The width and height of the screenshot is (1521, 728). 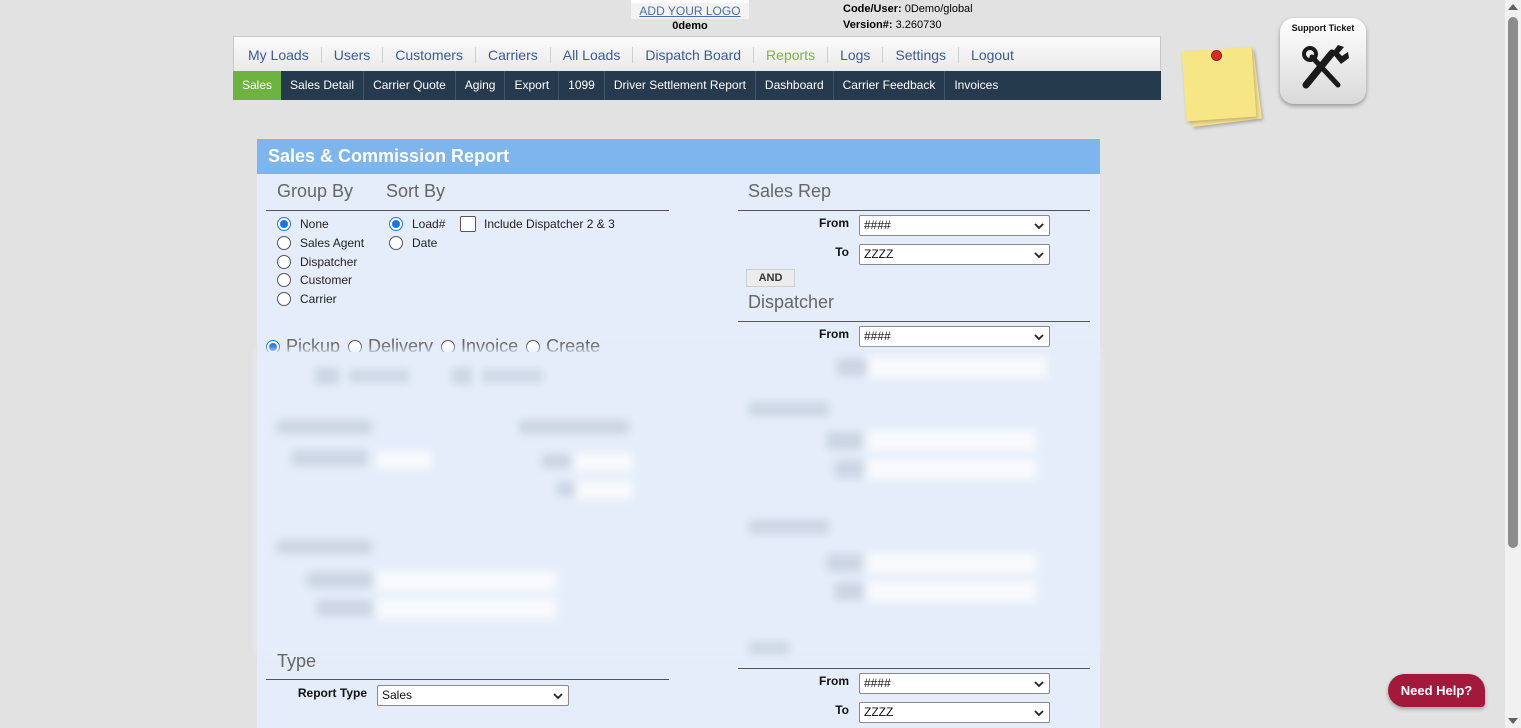 I want to click on group-by-customer: Customer, so click(x=314, y=280).